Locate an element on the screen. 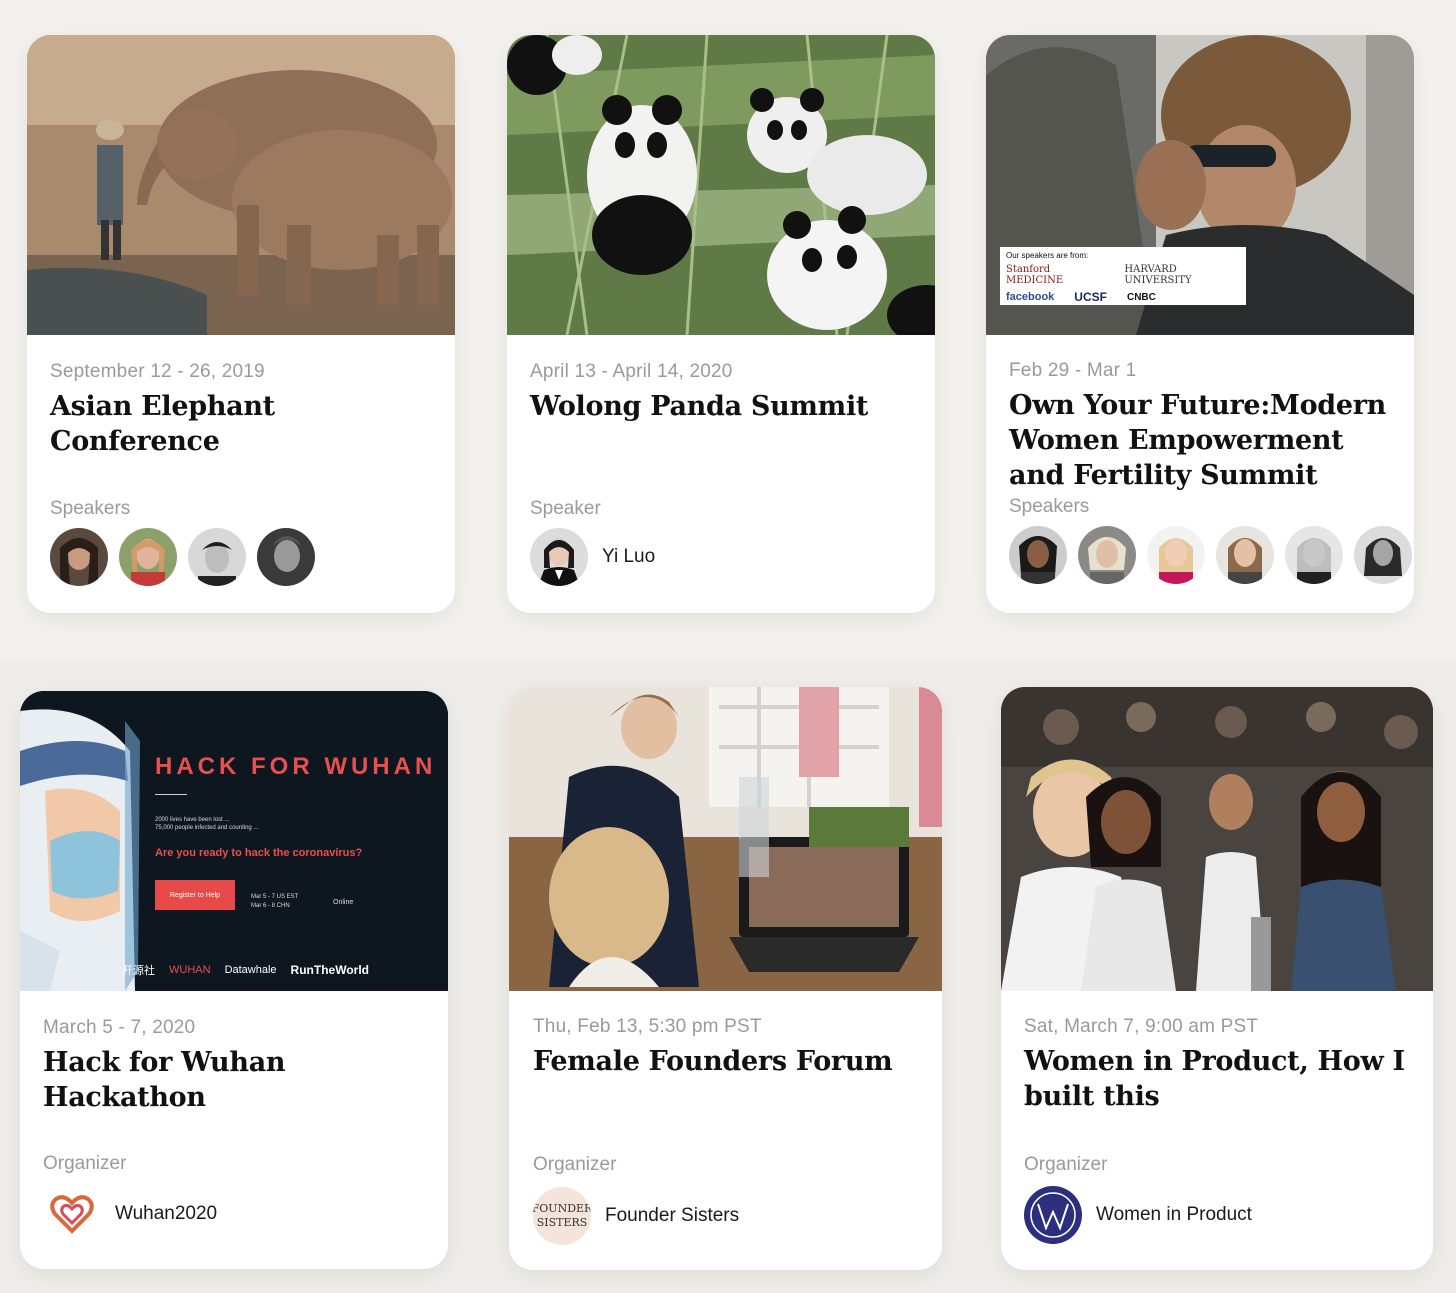  speaker-name: Yi Luo is located at coordinates (628, 557).